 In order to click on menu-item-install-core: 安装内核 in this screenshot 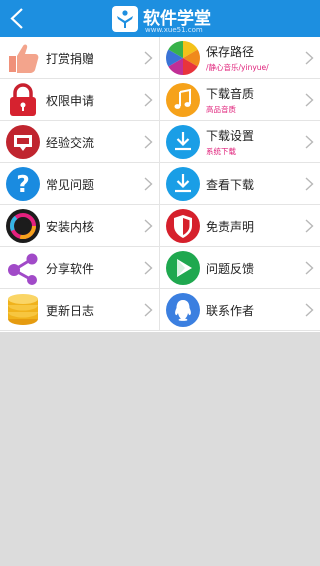, I will do `click(80, 226)`.